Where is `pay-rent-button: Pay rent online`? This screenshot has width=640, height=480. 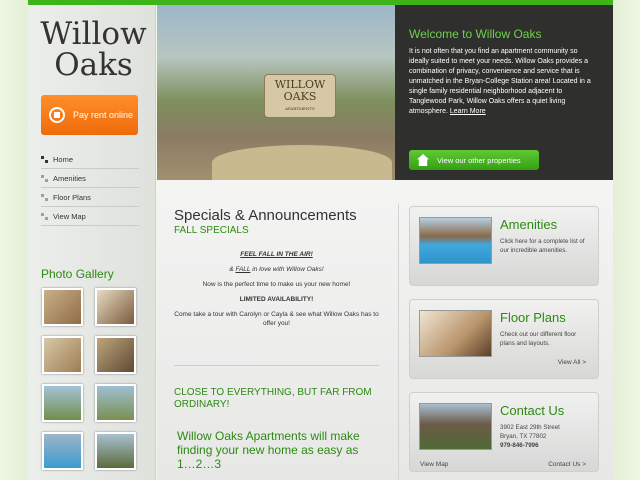
pay-rent-button: Pay rent online is located at coordinates (89, 115).